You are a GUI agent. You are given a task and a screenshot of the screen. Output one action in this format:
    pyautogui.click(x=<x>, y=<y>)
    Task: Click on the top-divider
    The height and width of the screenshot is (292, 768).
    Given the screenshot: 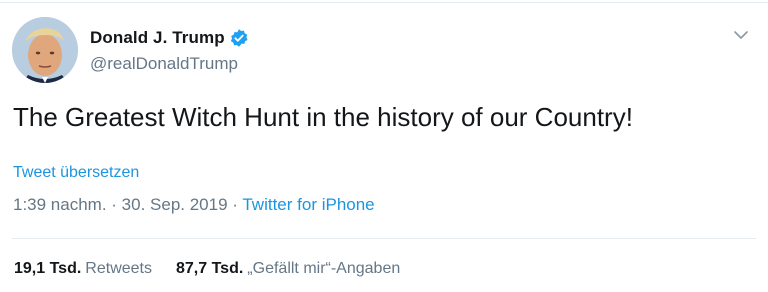 What is the action you would take?
    pyautogui.click(x=384, y=2)
    